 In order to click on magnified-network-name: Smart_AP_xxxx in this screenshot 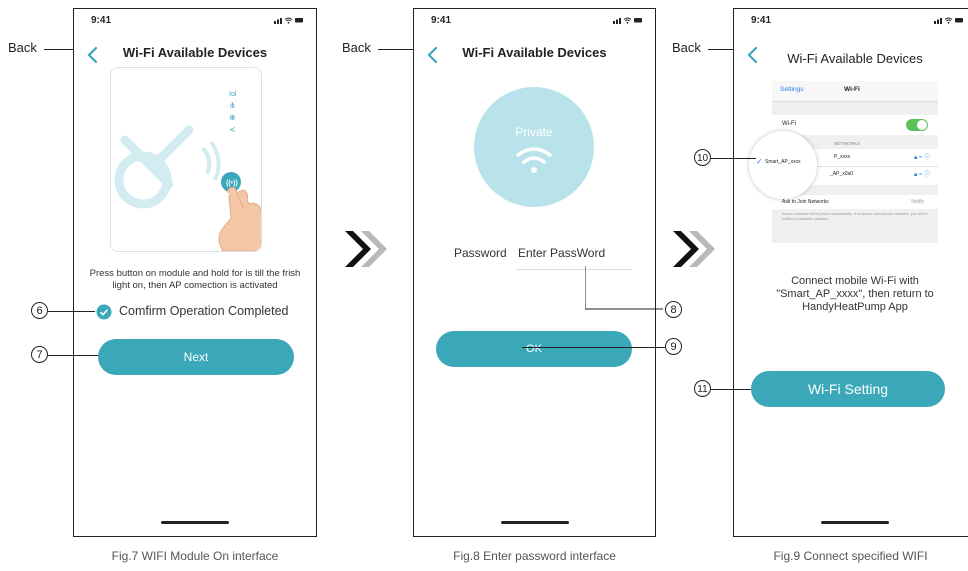, I will do `click(783, 162)`.